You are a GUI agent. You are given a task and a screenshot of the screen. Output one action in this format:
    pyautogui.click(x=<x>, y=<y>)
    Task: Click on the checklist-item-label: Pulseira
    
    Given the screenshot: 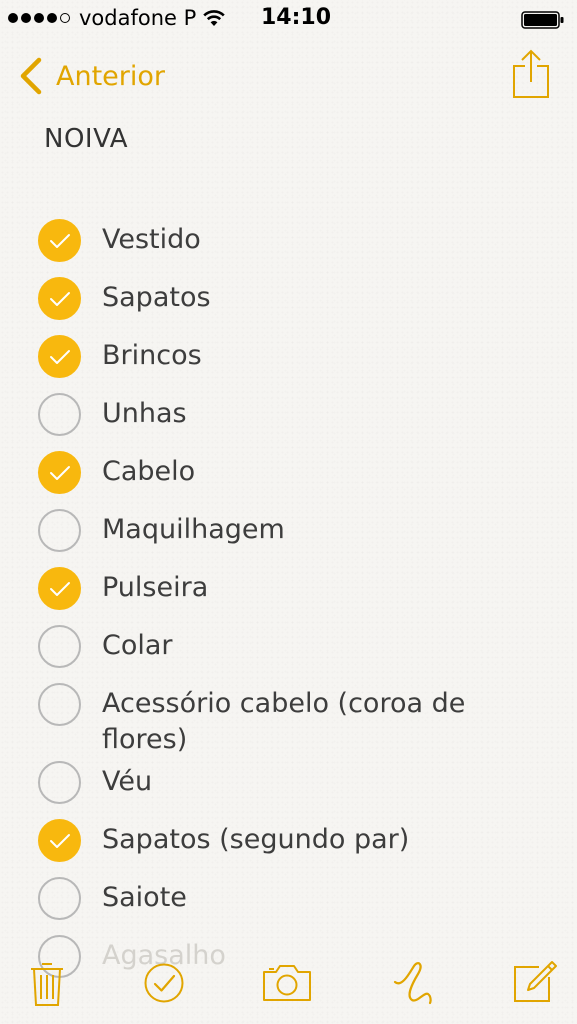 What is the action you would take?
    pyautogui.click(x=155, y=588)
    